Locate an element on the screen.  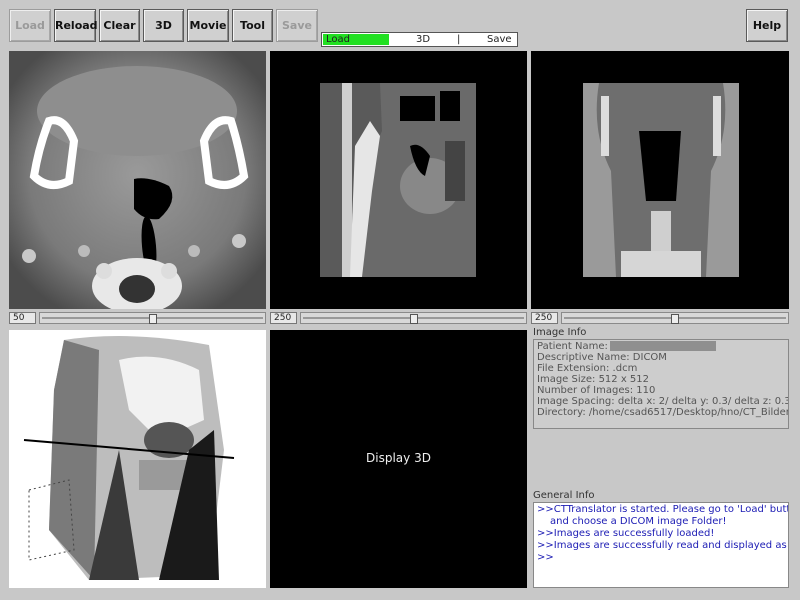
tool-button: Tool is located at coordinates (252, 25).